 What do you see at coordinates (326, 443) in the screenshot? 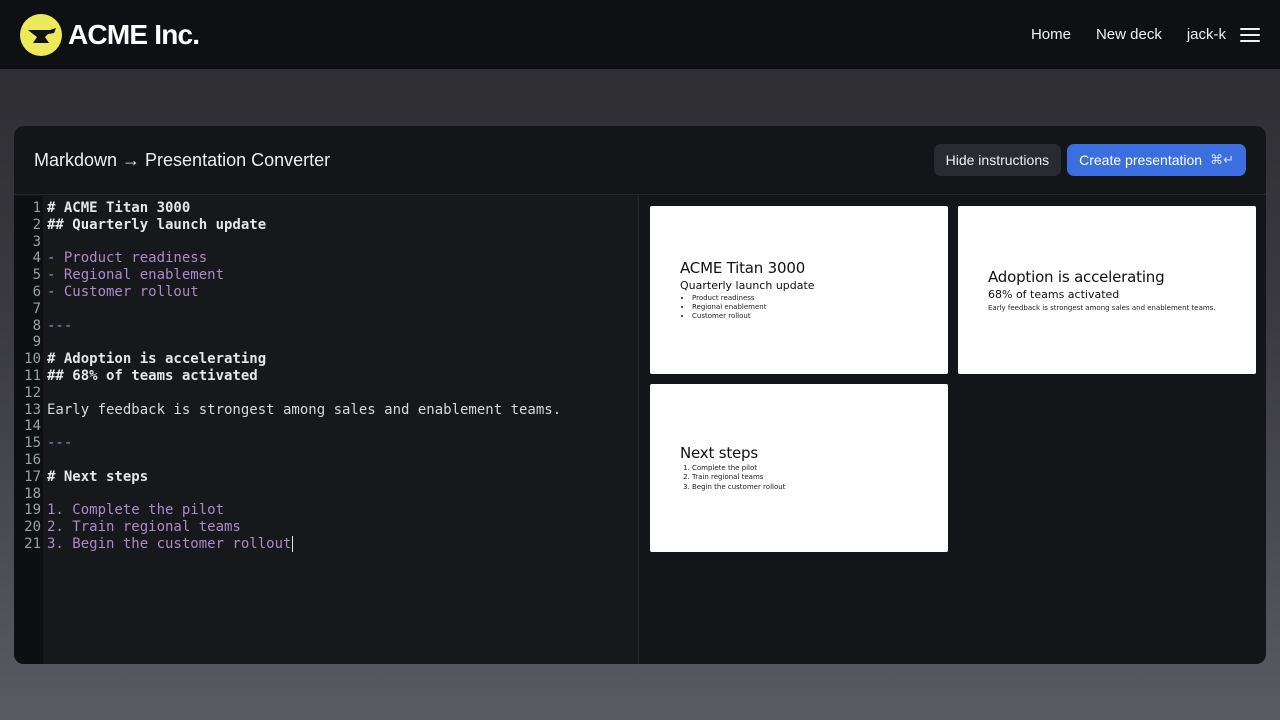
I see `editor-line: 15 ---` at bounding box center [326, 443].